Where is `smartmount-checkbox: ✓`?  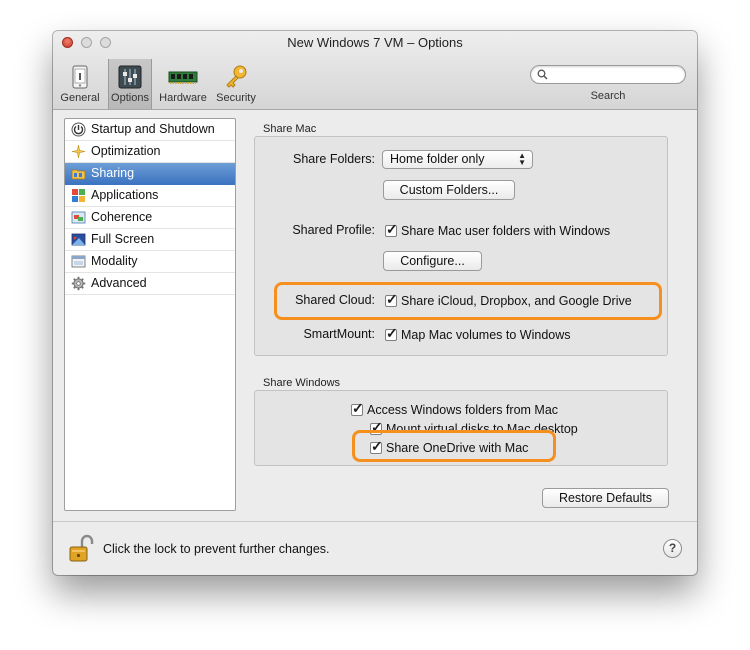
smartmount-checkbox: ✓ is located at coordinates (391, 333).